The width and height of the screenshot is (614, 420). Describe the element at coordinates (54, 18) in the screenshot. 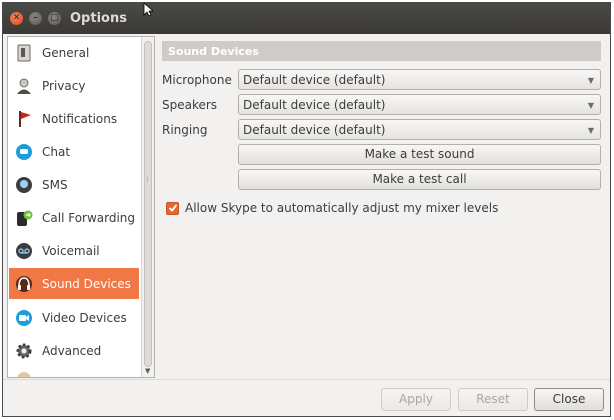

I see `maximize-window-icon: □` at that location.